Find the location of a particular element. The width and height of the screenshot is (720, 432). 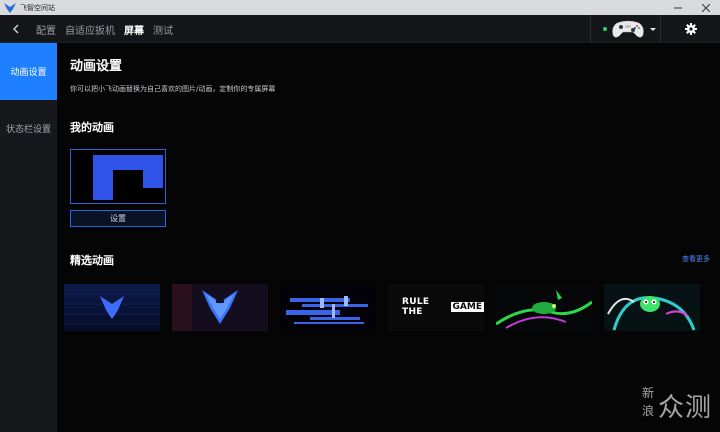

tab-test: 测试 is located at coordinates (163, 29).